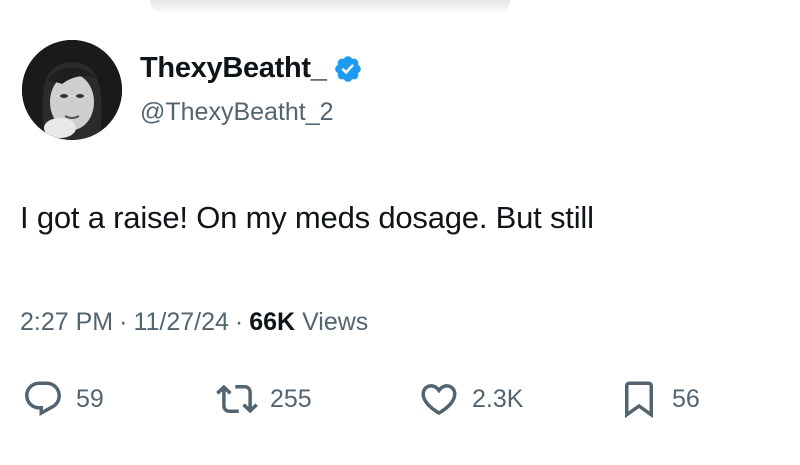 This screenshot has width=800, height=465. Describe the element at coordinates (66, 322) in the screenshot. I see `tweet-time: 2:27 PM` at that location.